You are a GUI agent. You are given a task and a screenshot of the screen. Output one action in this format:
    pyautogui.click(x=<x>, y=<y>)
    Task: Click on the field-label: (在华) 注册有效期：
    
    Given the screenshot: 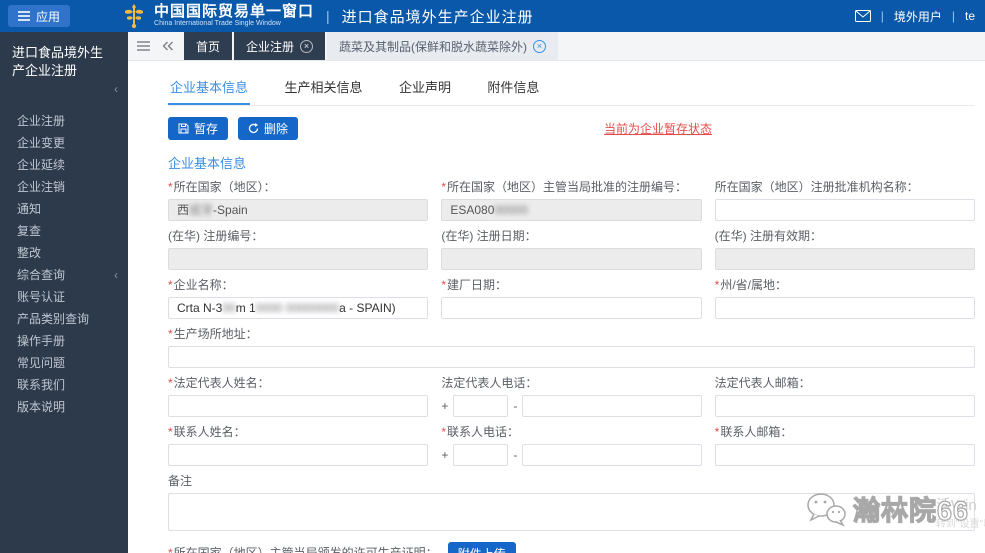 What is the action you would take?
    pyautogui.click(x=768, y=236)
    